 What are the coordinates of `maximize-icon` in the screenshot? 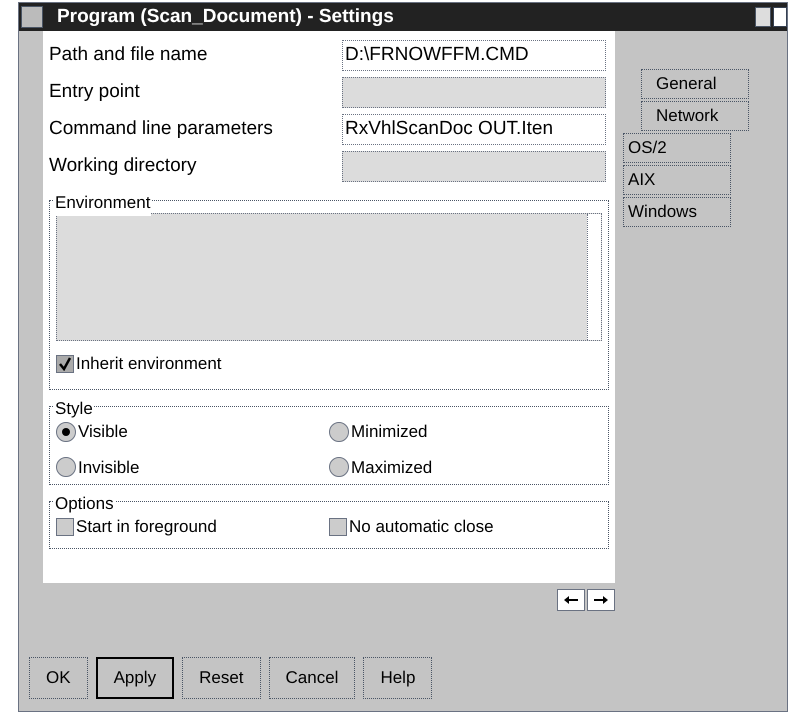 It's located at (780, 17).